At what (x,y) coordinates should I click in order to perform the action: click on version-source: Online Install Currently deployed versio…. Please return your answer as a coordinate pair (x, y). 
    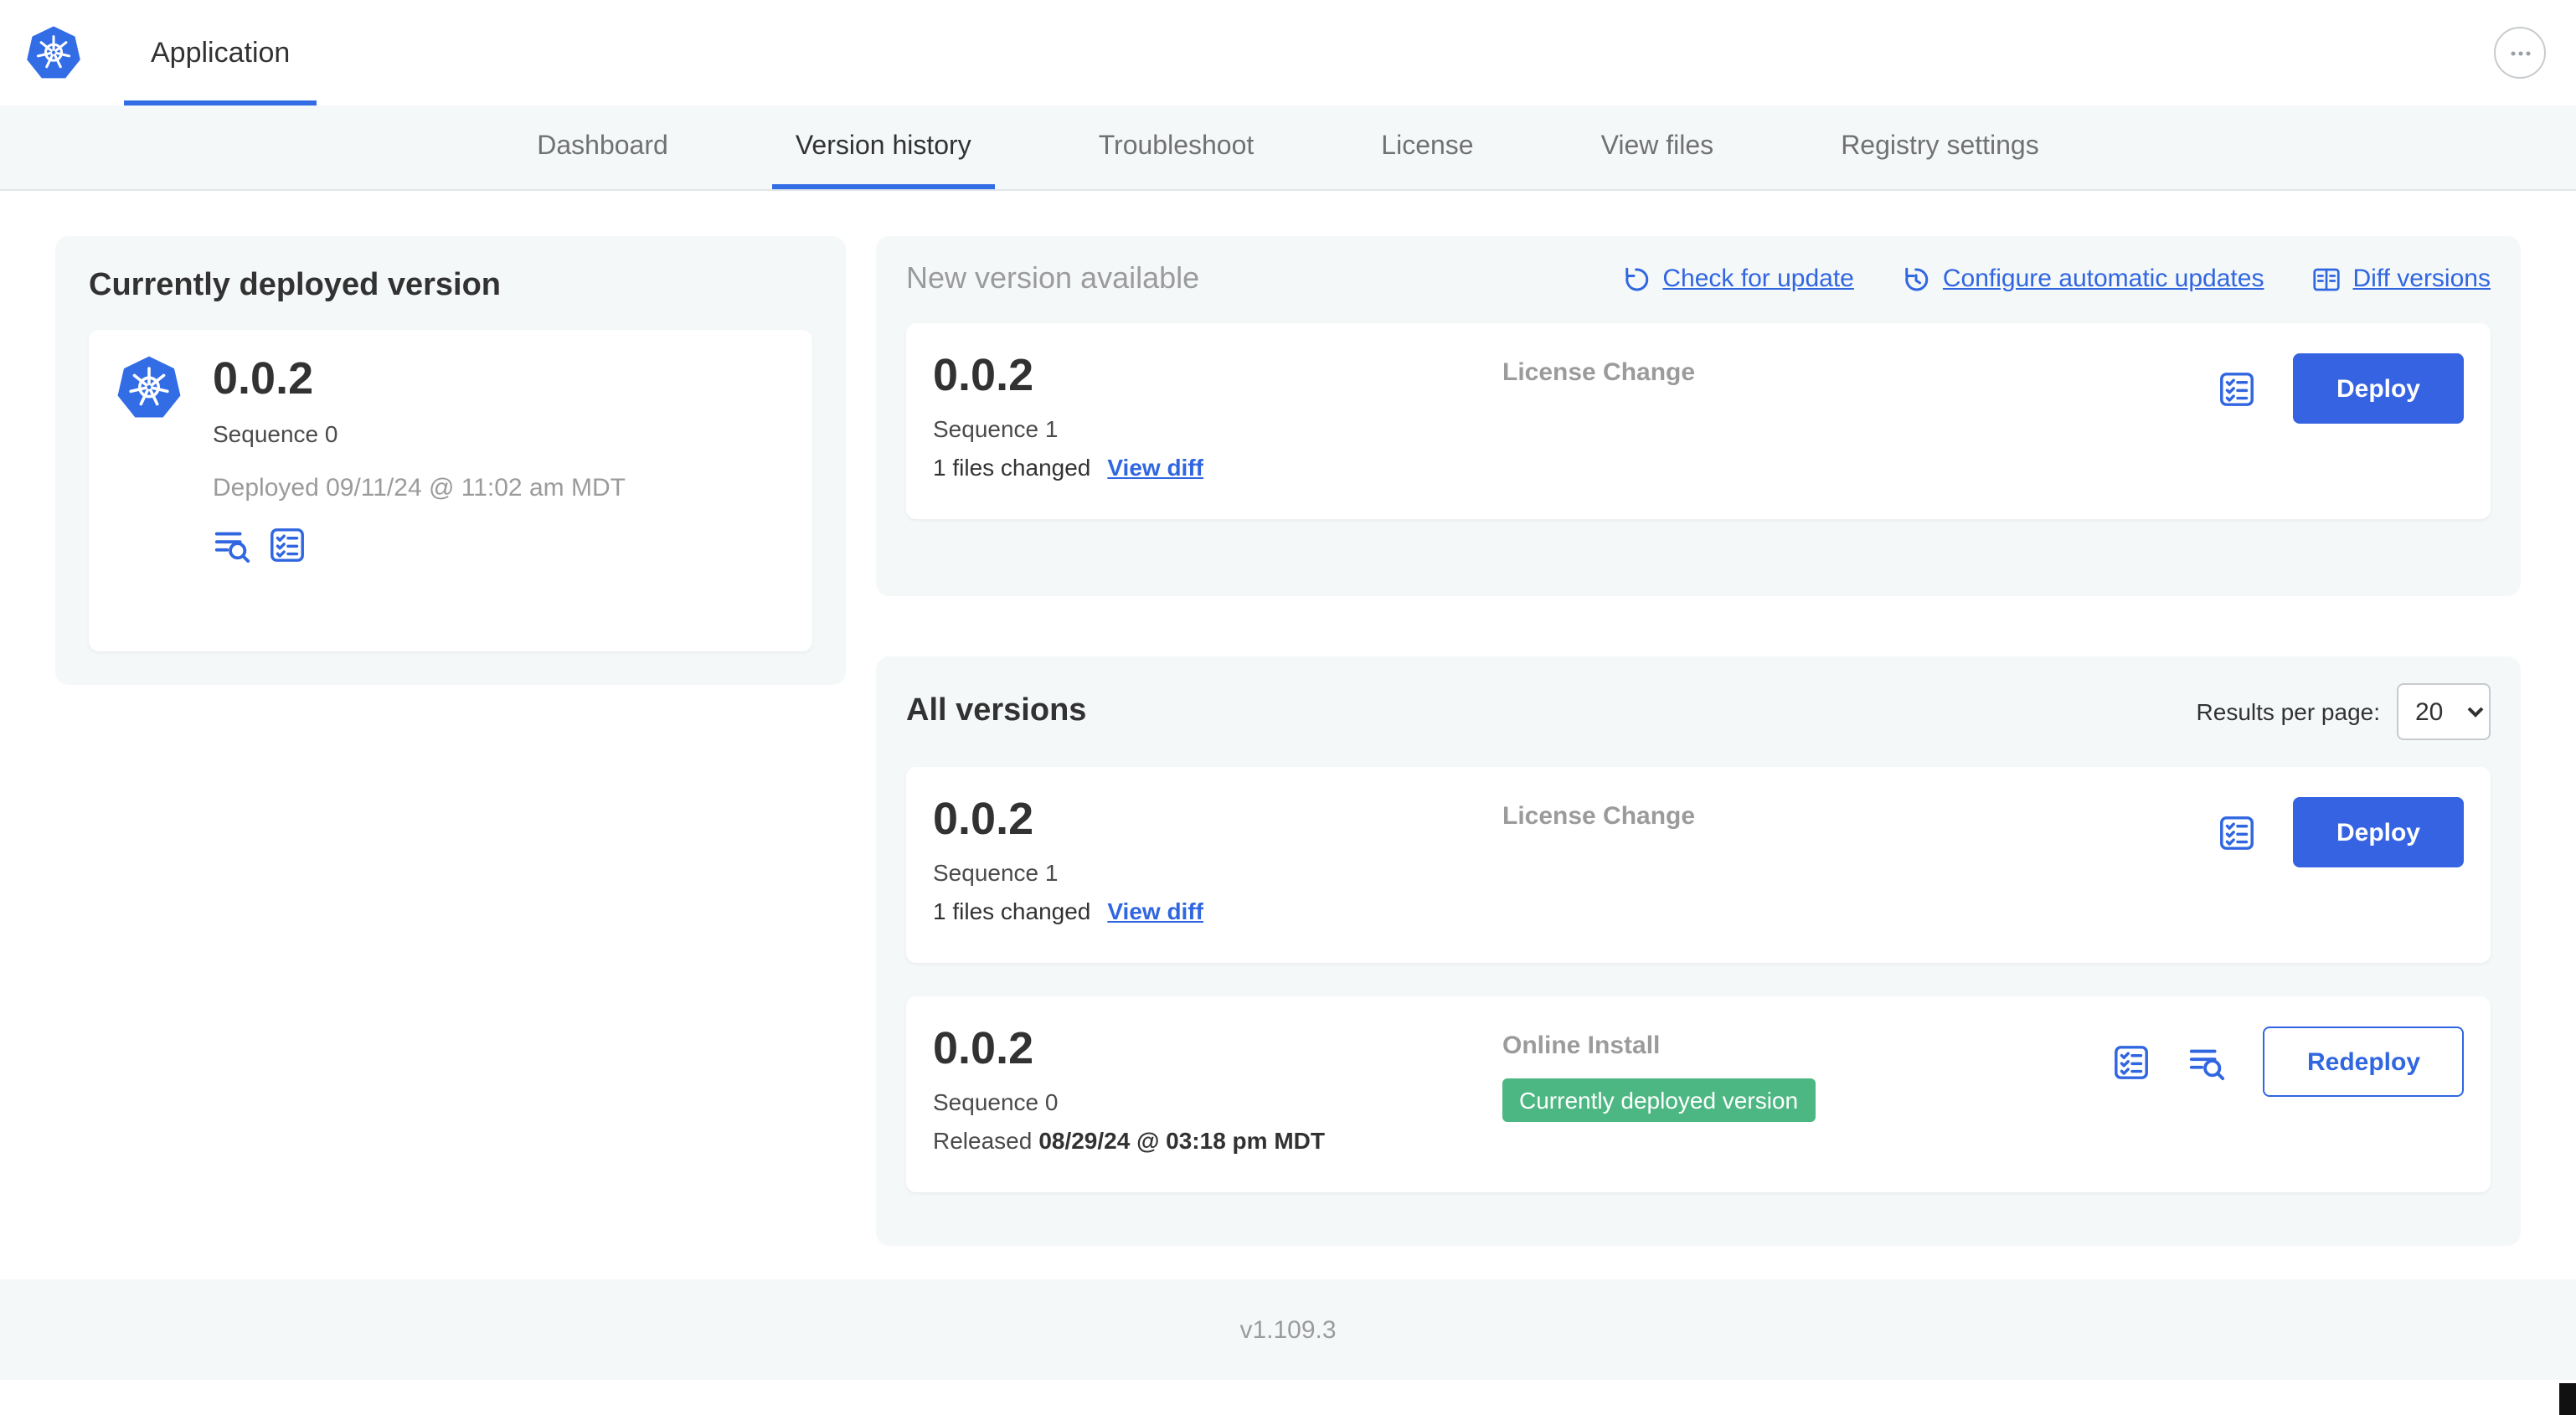
    Looking at the image, I should click on (1807, 1073).